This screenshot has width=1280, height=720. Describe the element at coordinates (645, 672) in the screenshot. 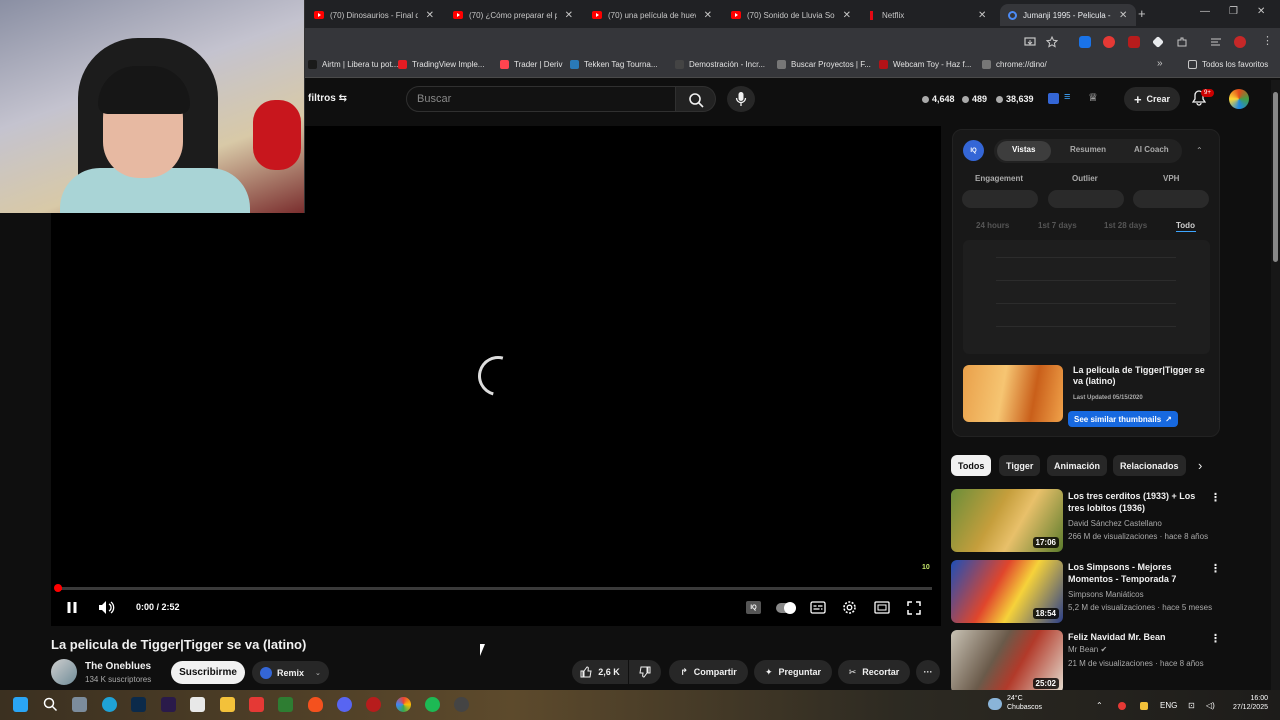

I see `dislike-button` at that location.